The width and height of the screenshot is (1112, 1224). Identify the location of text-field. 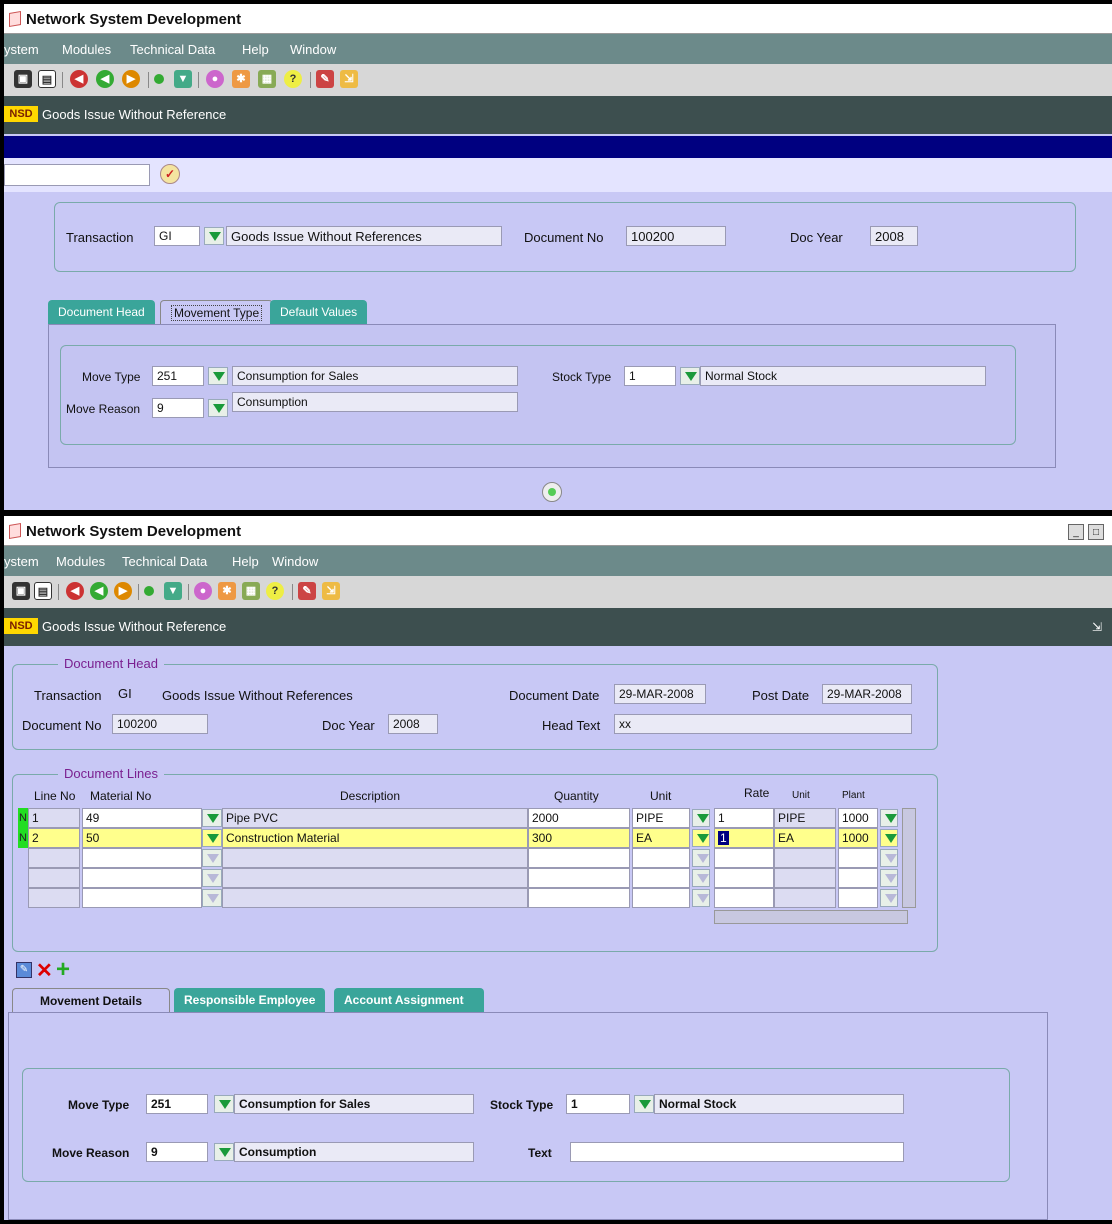
(737, 1152).